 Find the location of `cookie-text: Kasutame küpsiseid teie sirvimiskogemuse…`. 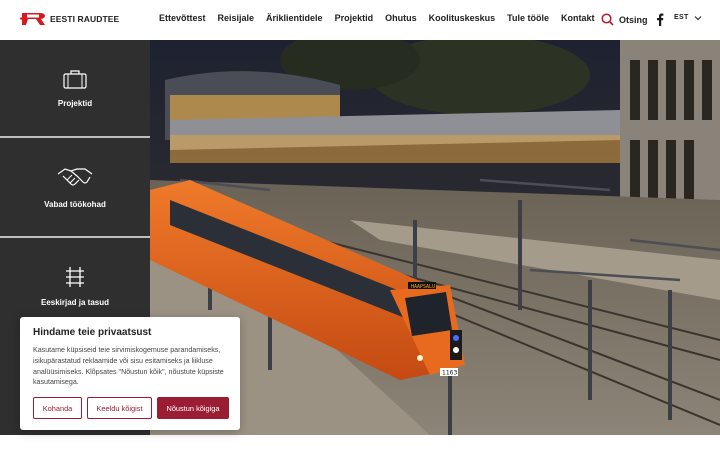

cookie-text: Kasutame küpsiseid teie sirvimiskogemuse… is located at coordinates (128, 366).